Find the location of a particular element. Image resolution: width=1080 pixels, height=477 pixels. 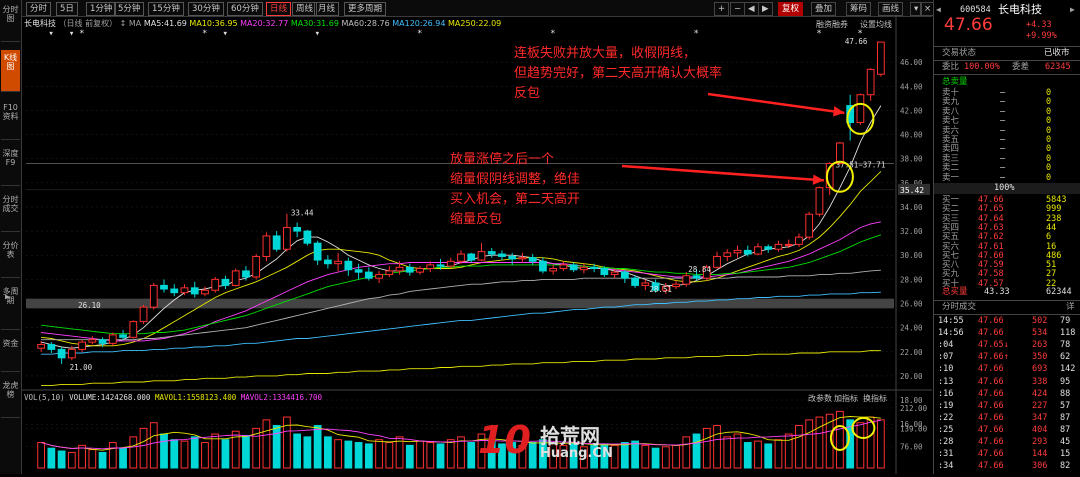

ma60-value: MA60:28.76 is located at coordinates (365, 23).